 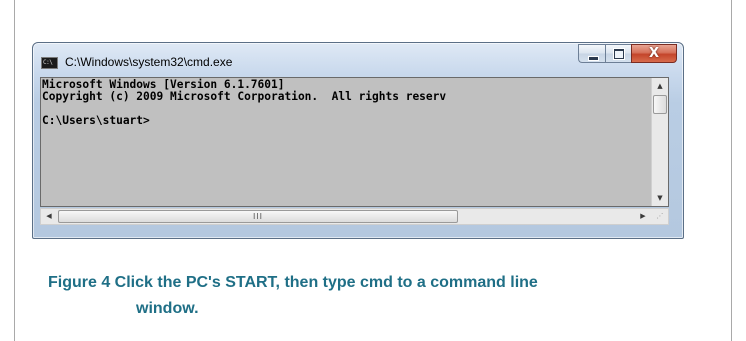 I want to click on scroll-up-arrow-icon: ▲, so click(x=660, y=86).